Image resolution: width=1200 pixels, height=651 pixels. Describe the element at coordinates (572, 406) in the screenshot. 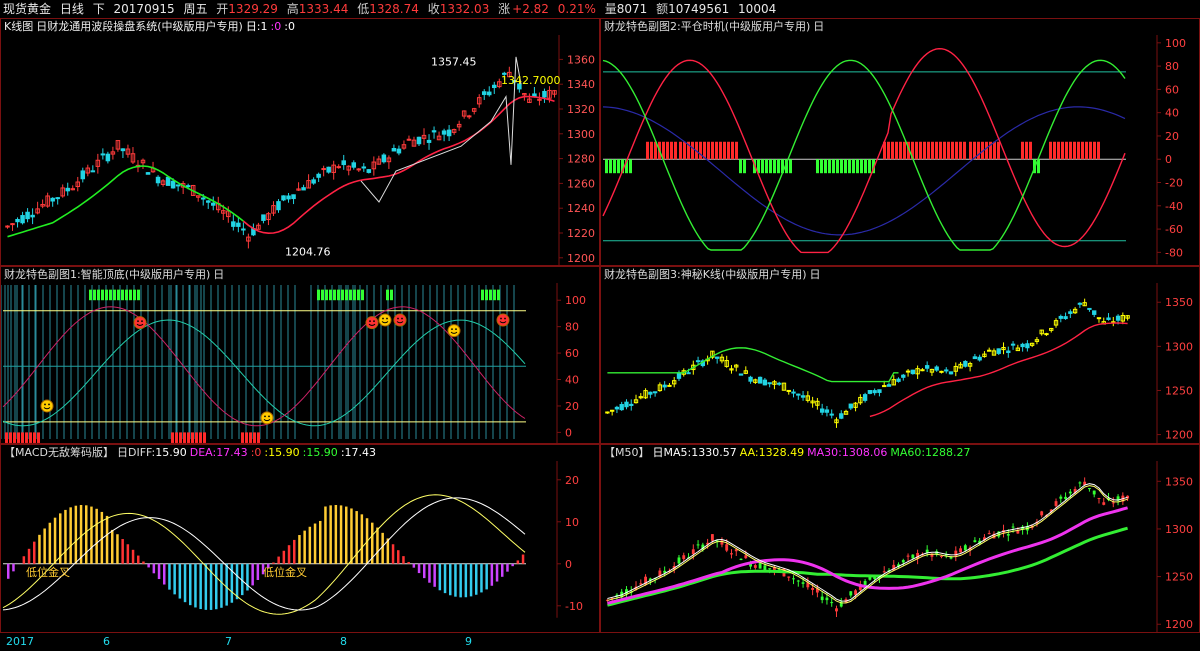

I see `indicator-tick-label: 20` at that location.